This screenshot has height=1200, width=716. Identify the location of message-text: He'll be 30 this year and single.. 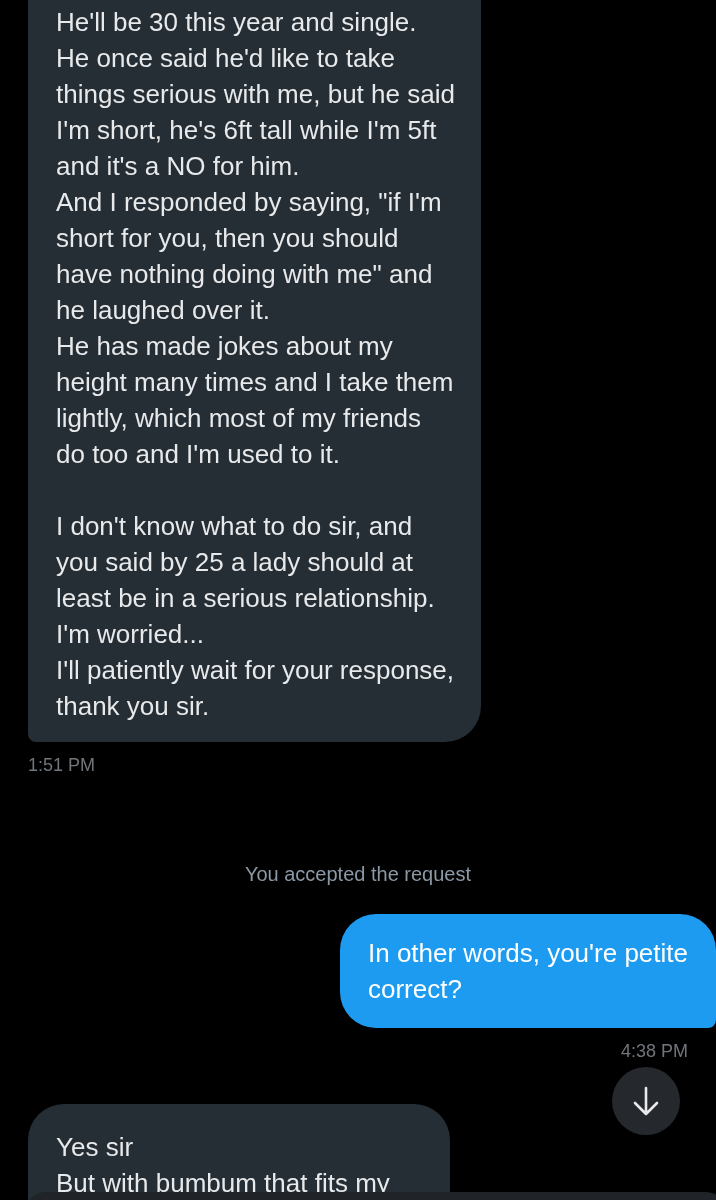
(237, 22).